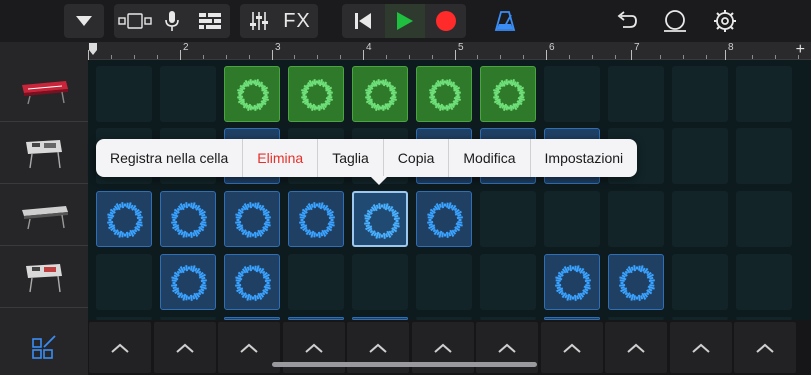 This screenshot has height=375, width=811. Describe the element at coordinates (417, 158) in the screenshot. I see `copy-item: Copia` at that location.